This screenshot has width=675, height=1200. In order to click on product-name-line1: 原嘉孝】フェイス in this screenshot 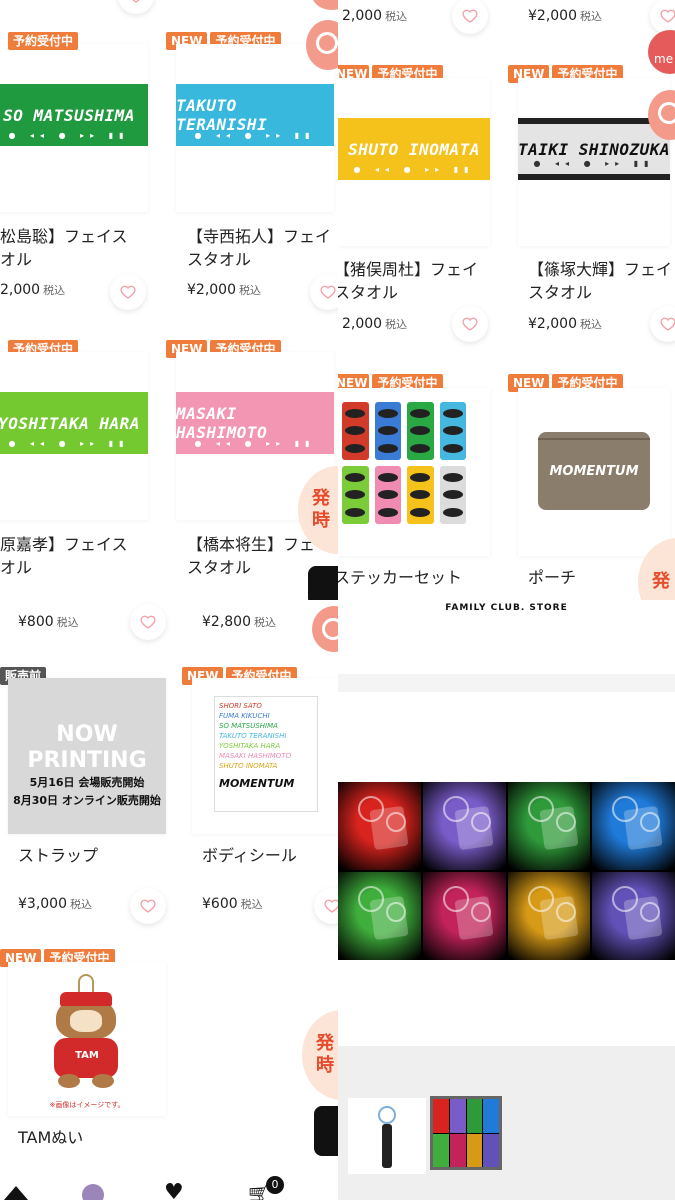, I will do `click(64, 544)`.